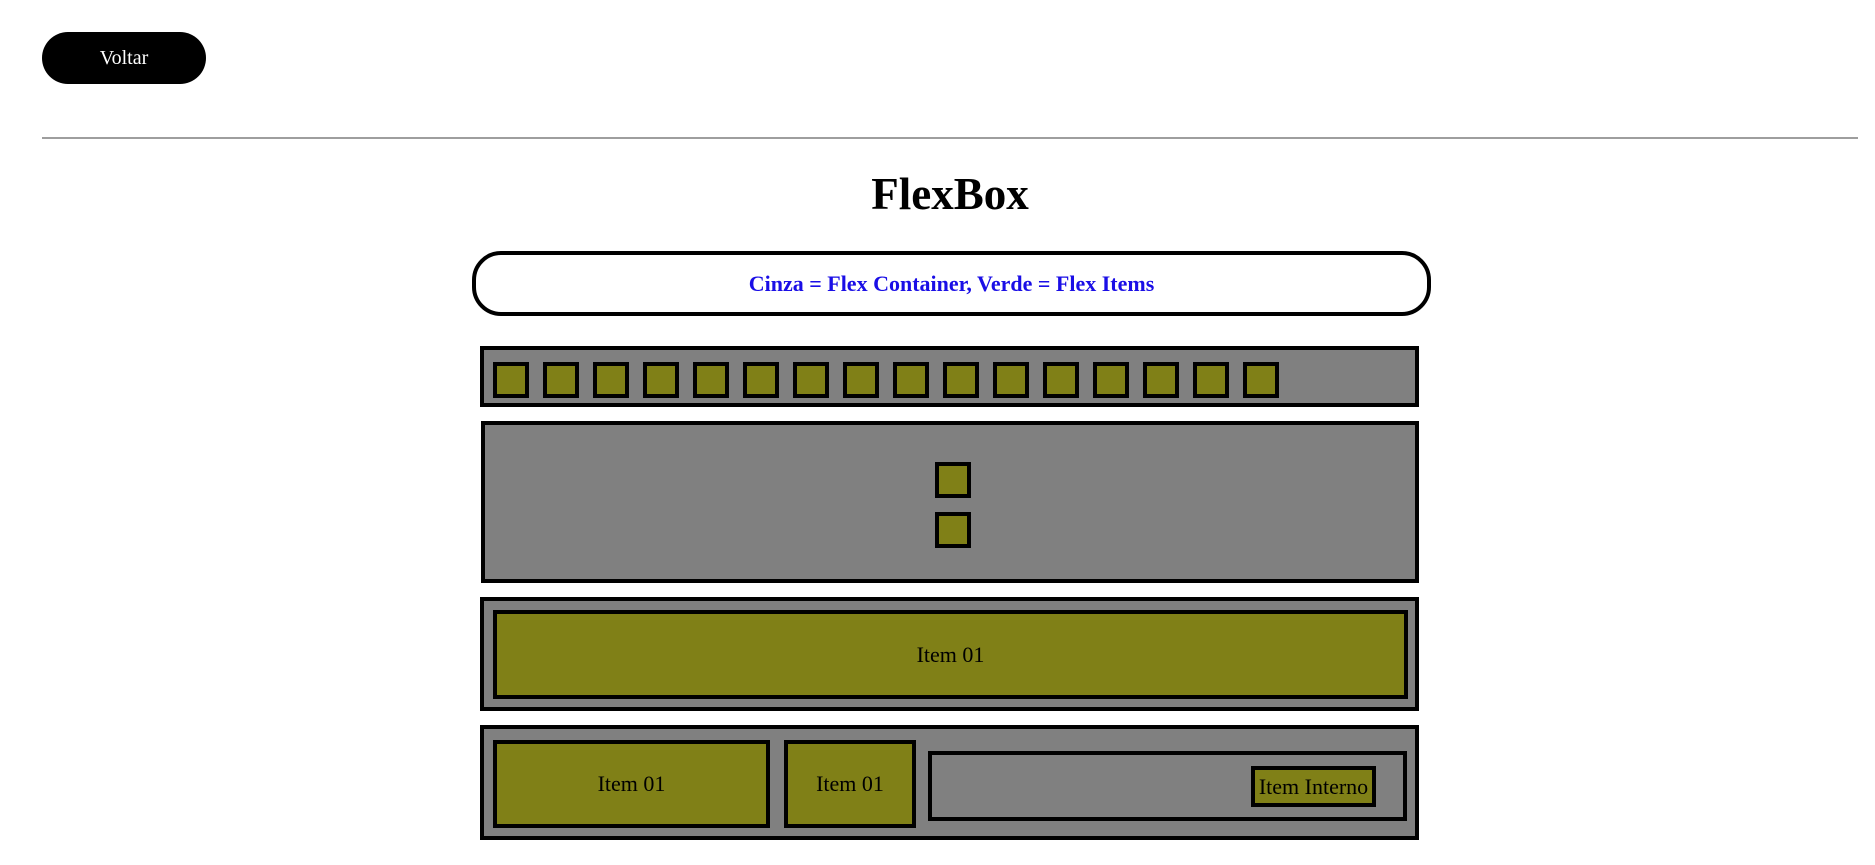  What do you see at coordinates (950, 502) in the screenshot?
I see `flex-container-column` at bounding box center [950, 502].